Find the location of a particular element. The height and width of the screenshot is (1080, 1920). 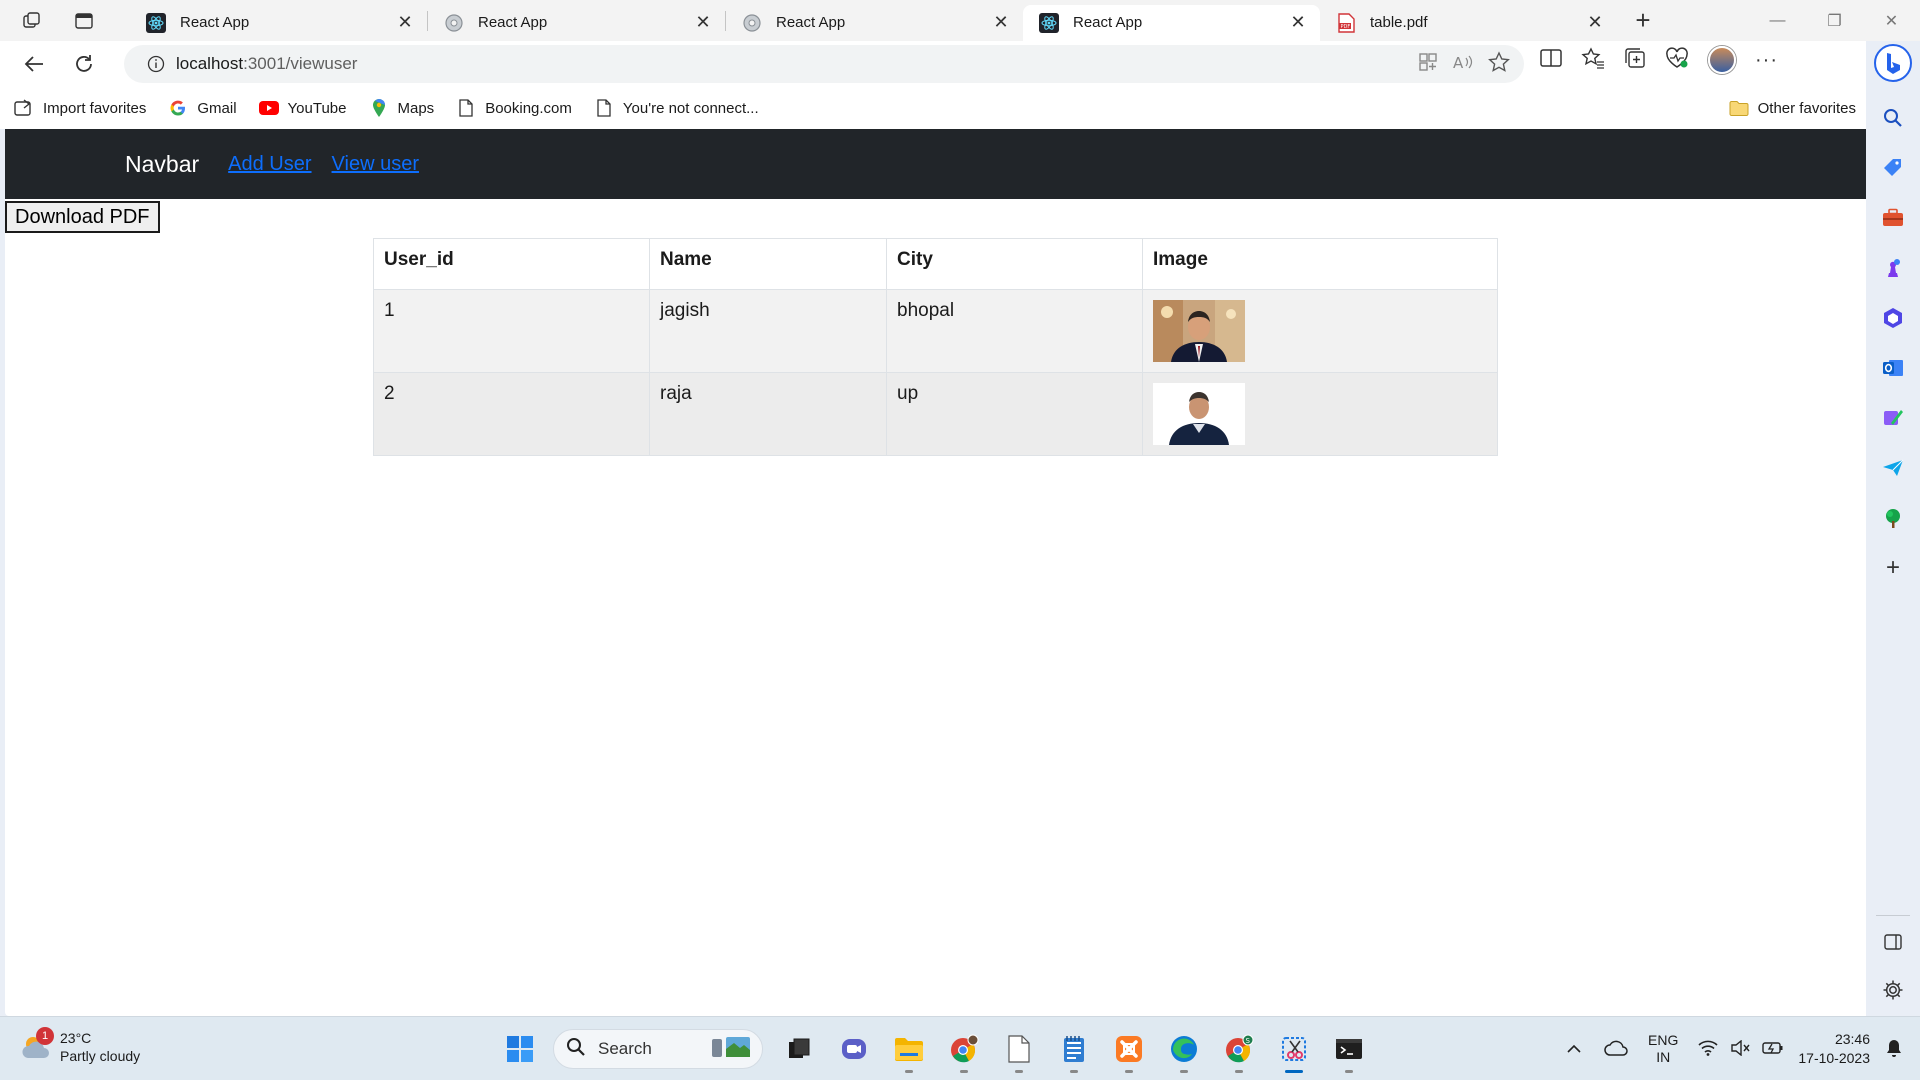

file-explorer-icon is located at coordinates (909, 1050).